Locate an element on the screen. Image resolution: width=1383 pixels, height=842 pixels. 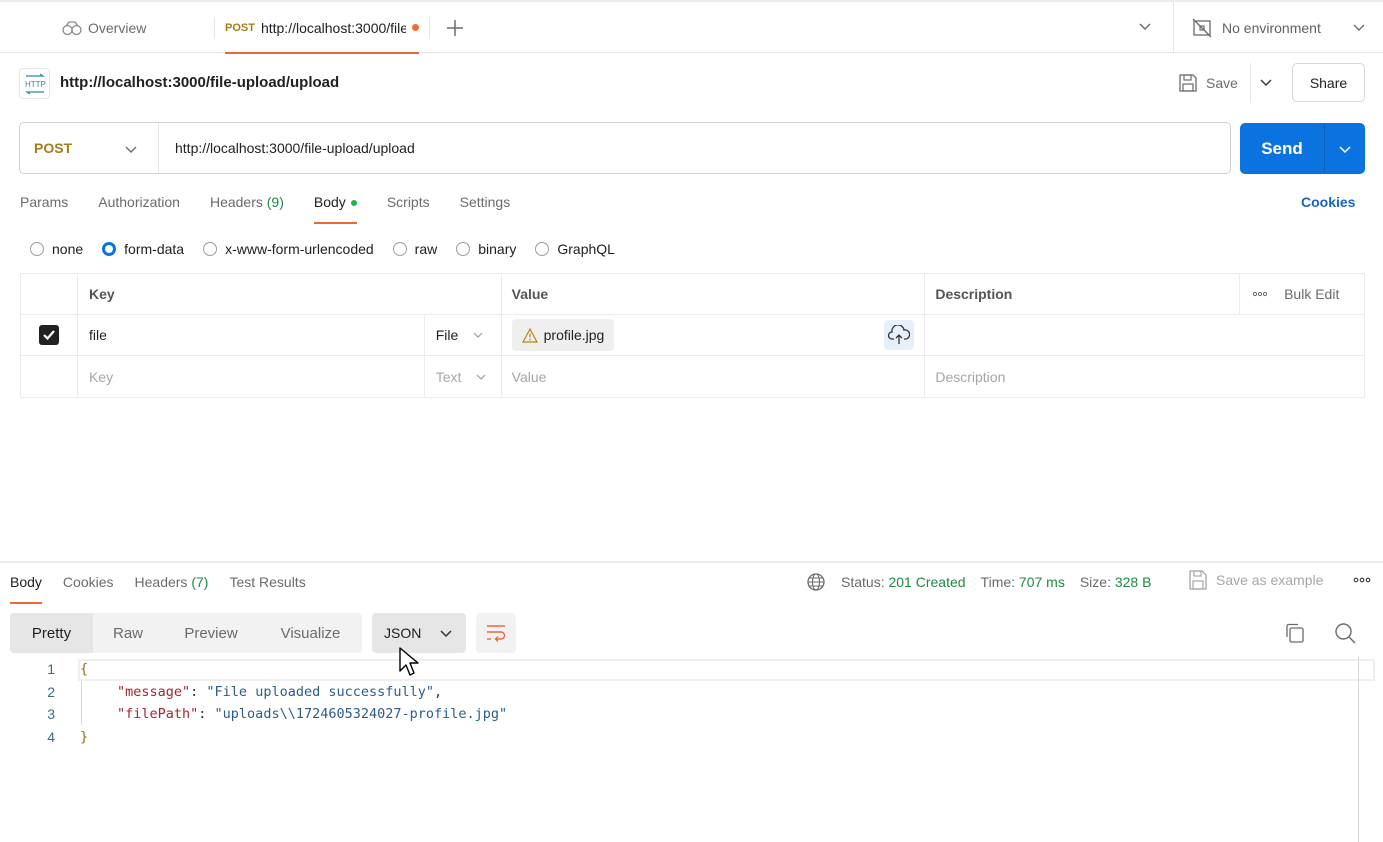
json-value: "File uploaded successfully" is located at coordinates (320, 692).